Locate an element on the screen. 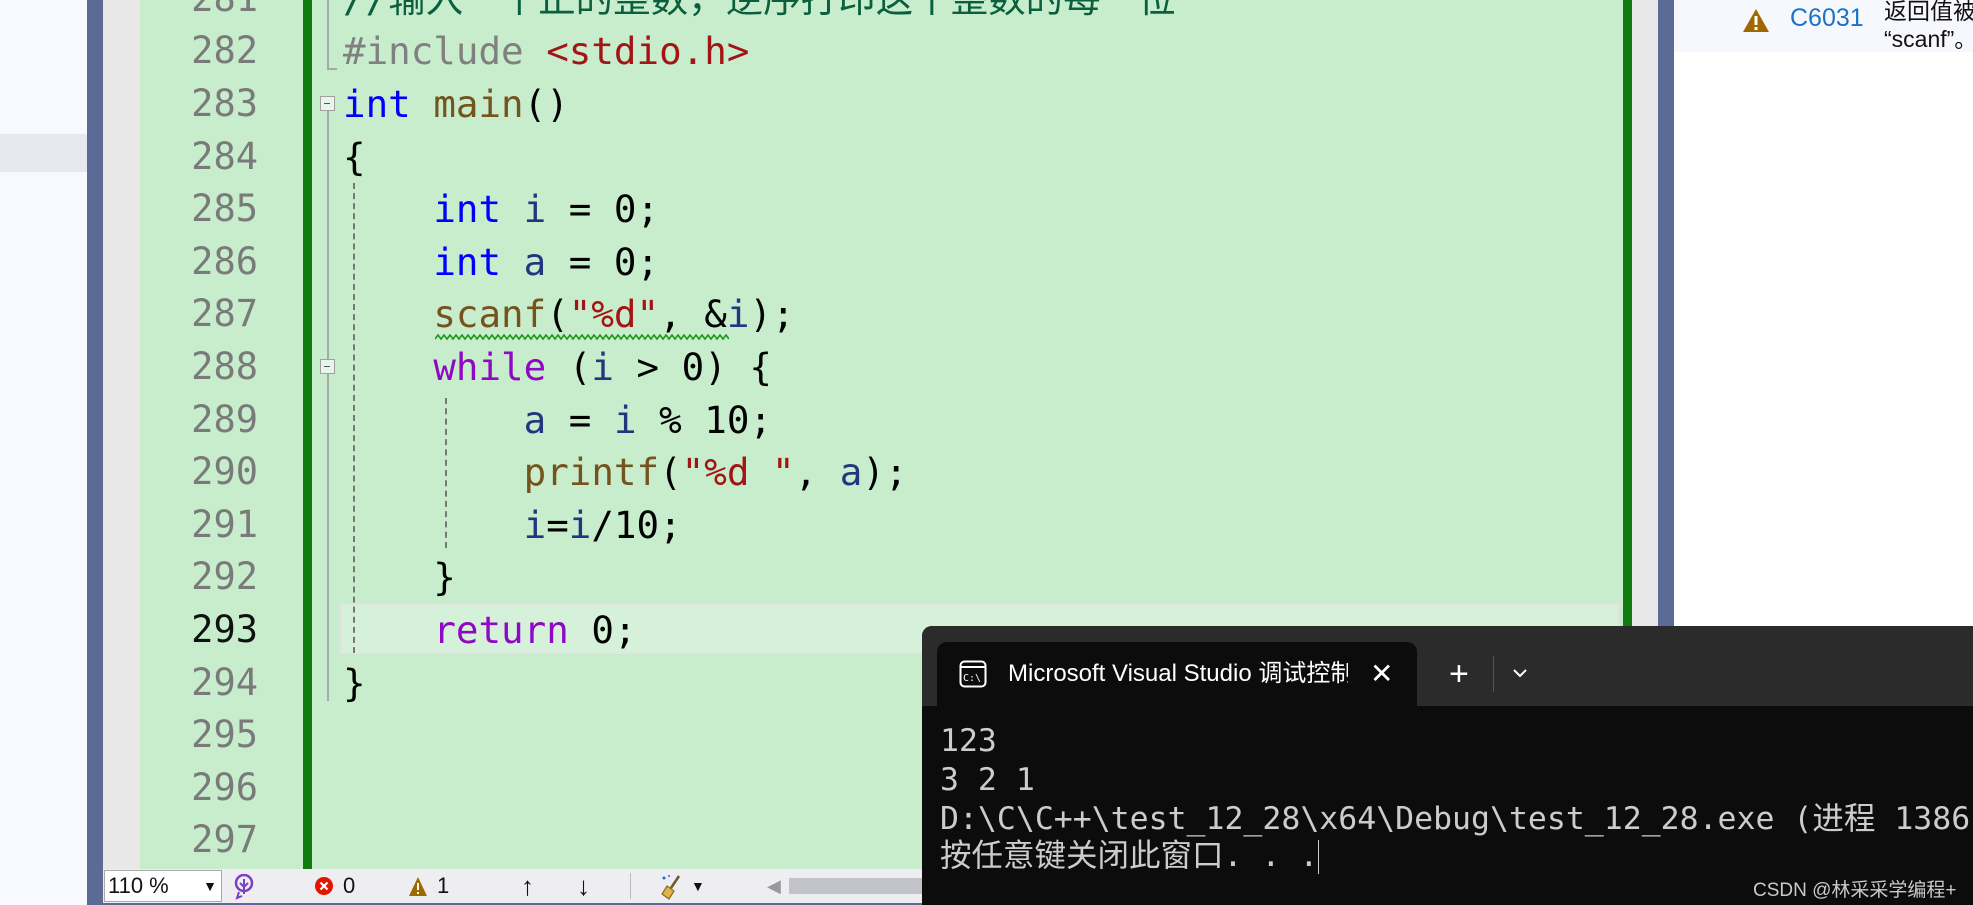  code-token: while is located at coordinates (490, 366).